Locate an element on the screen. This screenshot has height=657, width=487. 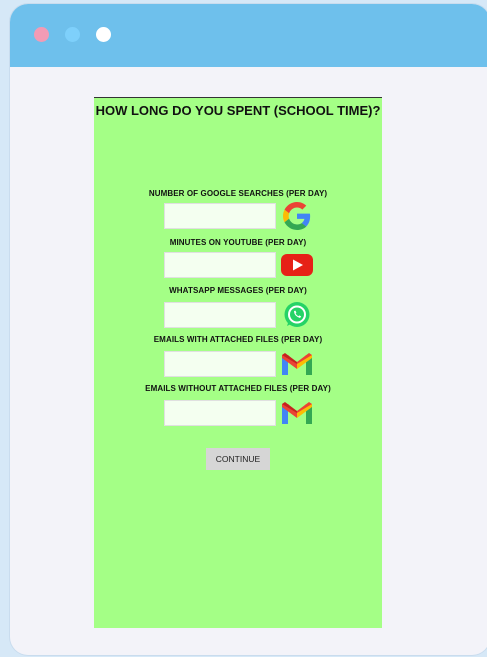
emails-with-files-input is located at coordinates (220, 364).